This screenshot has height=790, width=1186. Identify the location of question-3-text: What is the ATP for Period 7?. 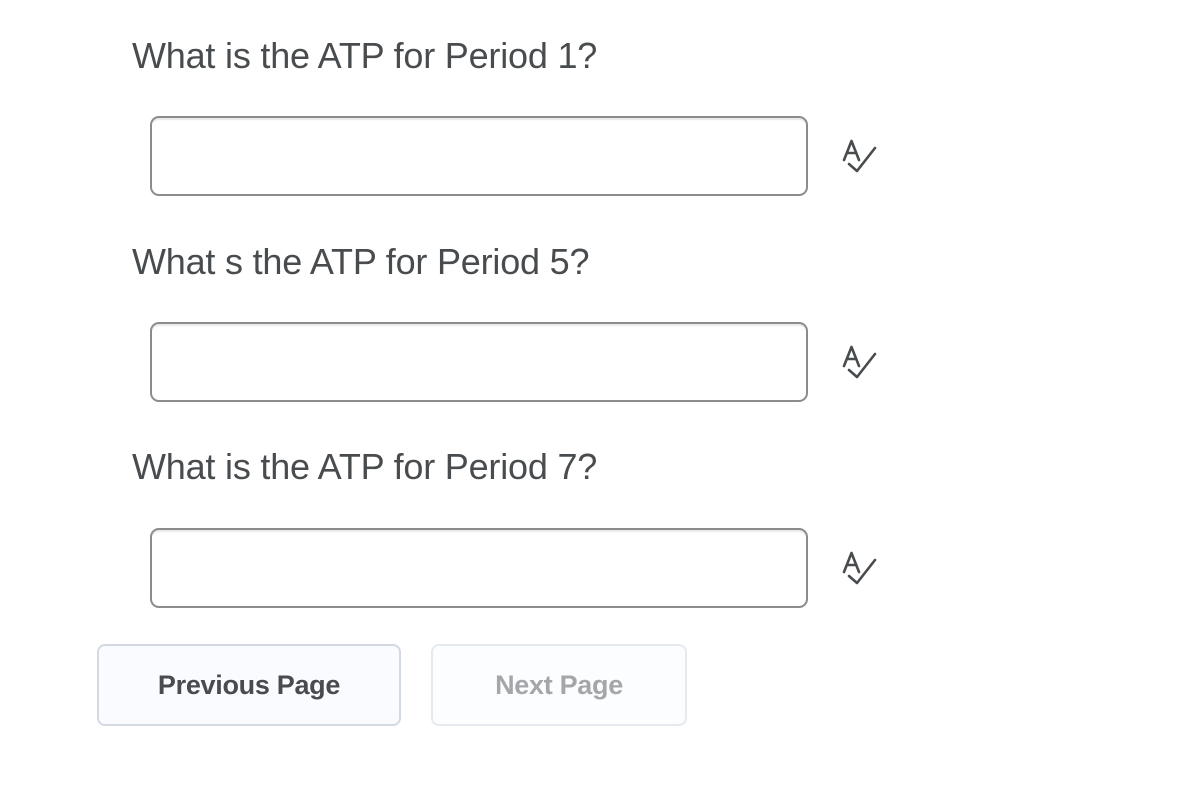
(365, 466).